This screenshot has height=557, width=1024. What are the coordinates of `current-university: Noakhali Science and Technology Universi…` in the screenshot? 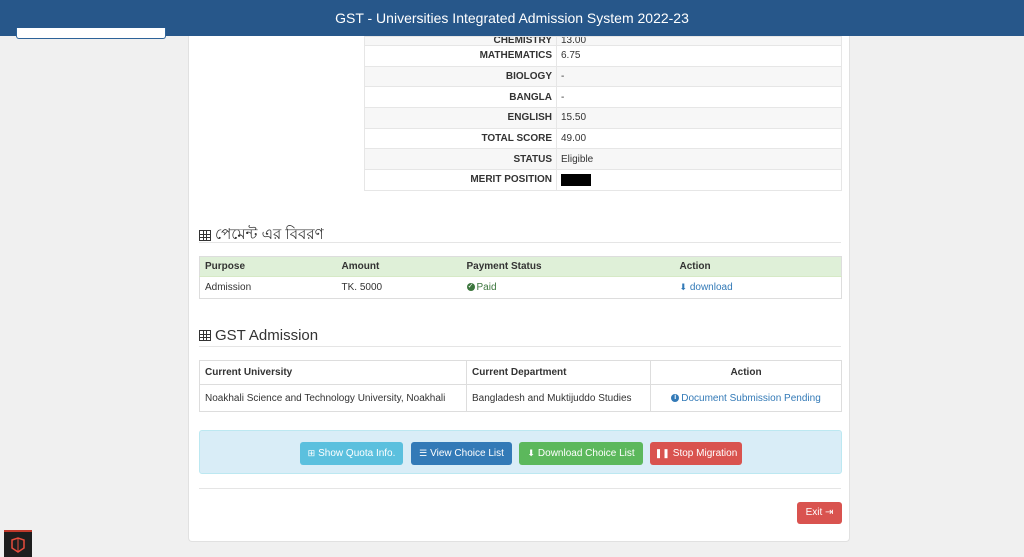 It's located at (333, 398).